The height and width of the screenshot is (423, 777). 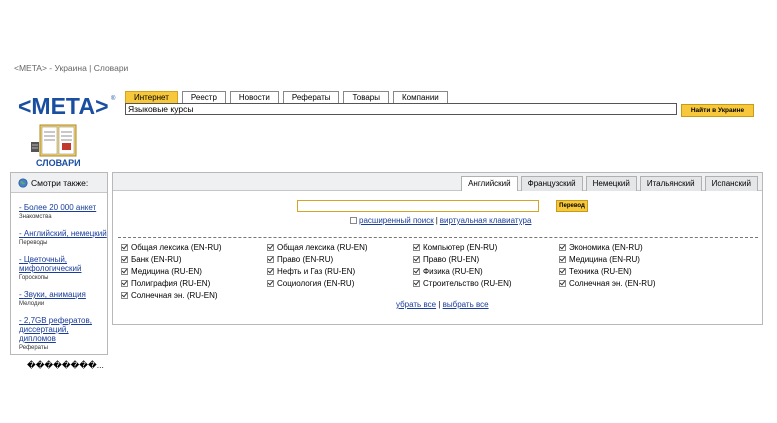 What do you see at coordinates (420, 97) in the screenshot?
I see `search-tab-companies: Компании` at bounding box center [420, 97].